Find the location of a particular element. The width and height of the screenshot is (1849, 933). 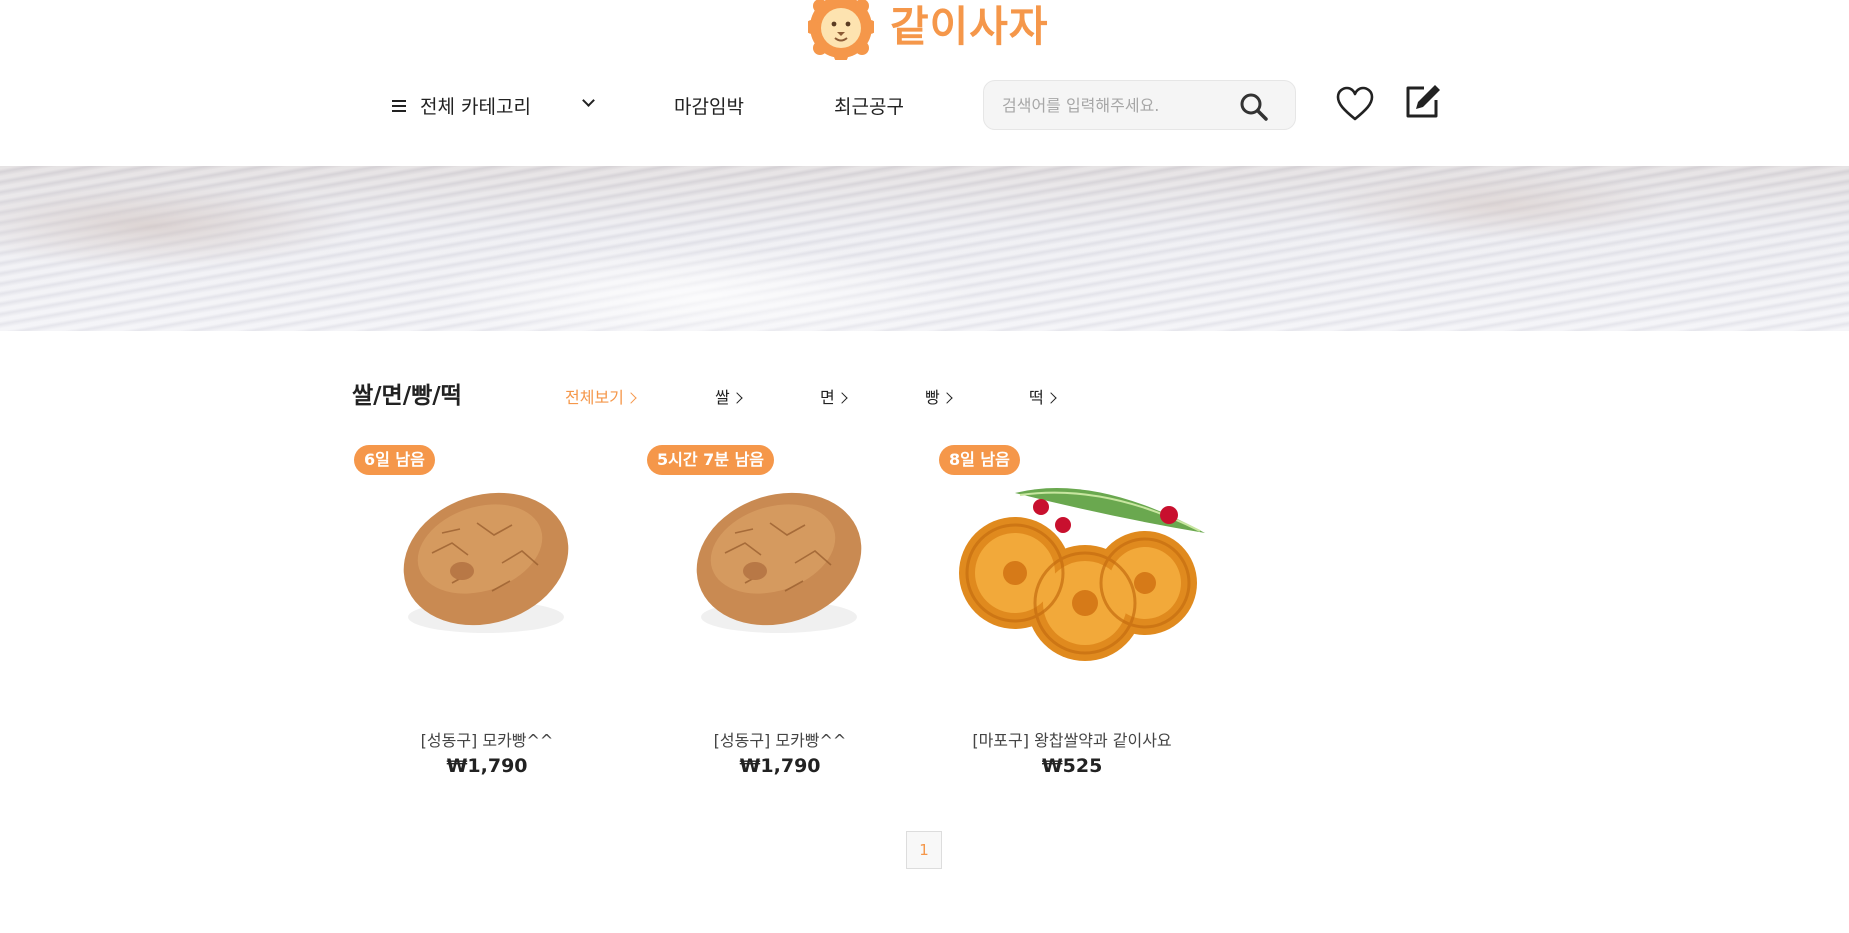

product-card: 5시간 7분 남음 [성동구] 모카빵^^ ₩1,790 is located at coordinates (780, 613).